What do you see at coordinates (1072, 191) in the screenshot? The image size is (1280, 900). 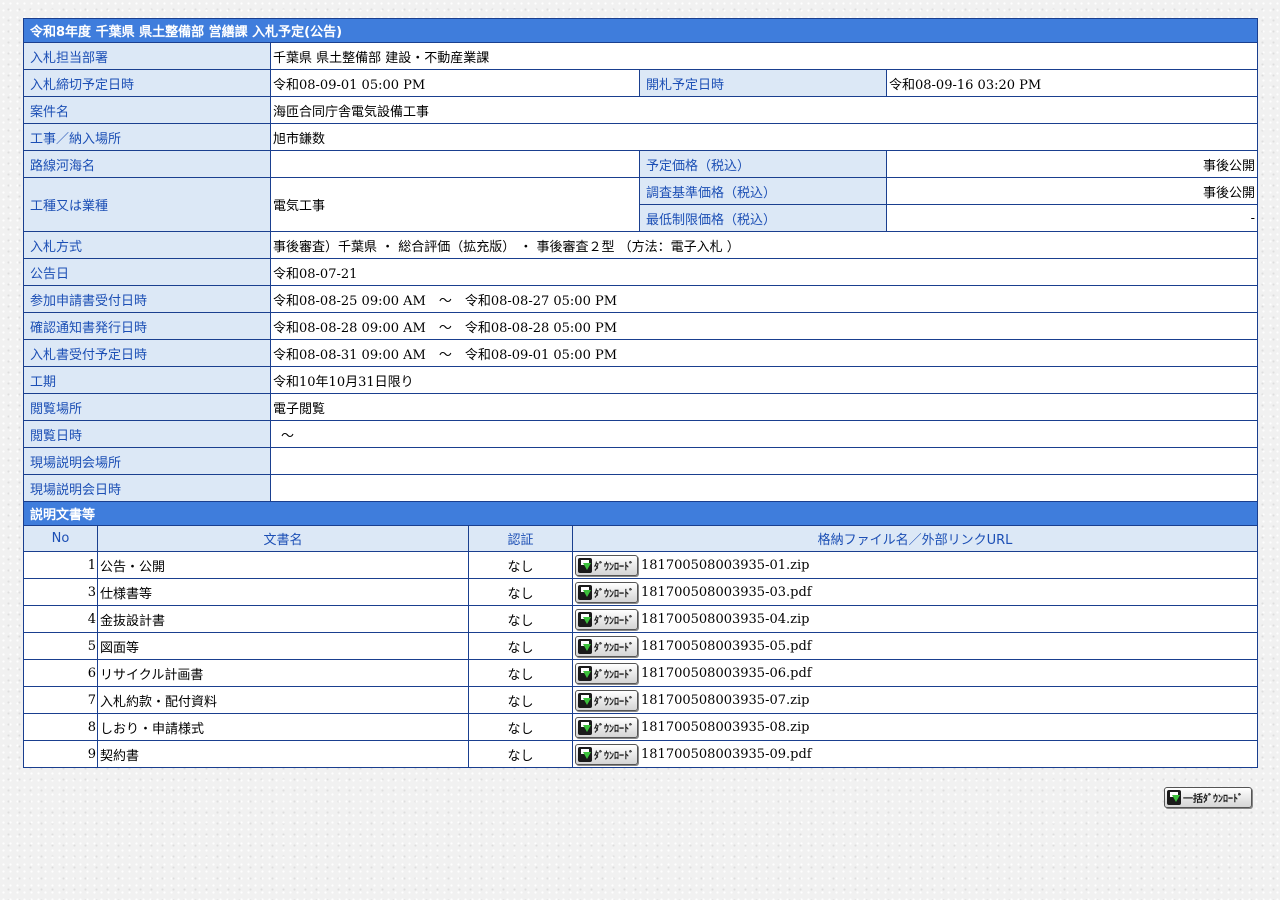 I see `survey-price-value: 事後公開` at bounding box center [1072, 191].